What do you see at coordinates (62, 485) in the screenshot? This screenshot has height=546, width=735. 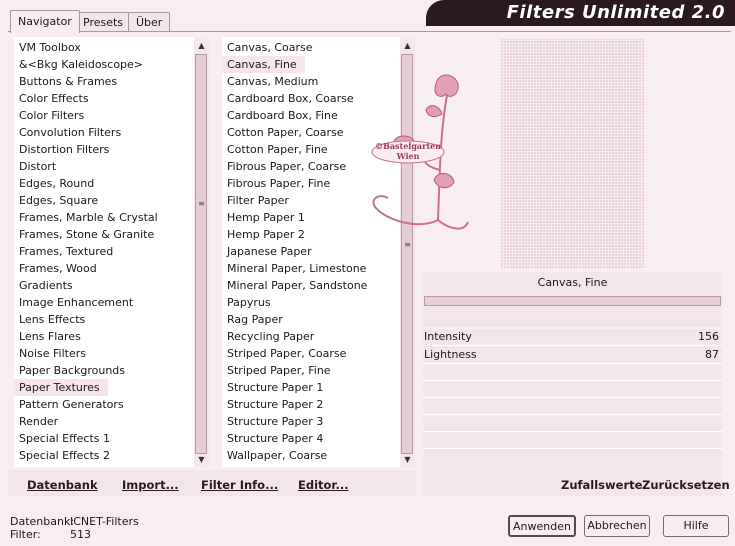 I see `database-button: Datenbank` at bounding box center [62, 485].